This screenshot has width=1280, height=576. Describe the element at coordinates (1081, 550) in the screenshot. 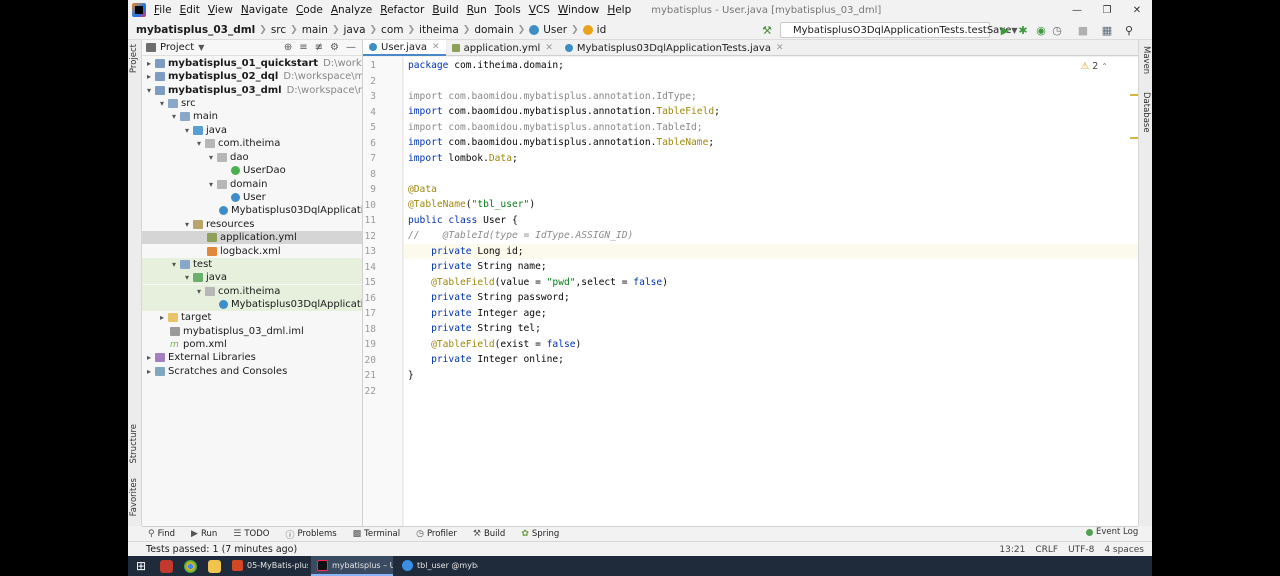

I see `file-encoding: UTF-8` at that location.